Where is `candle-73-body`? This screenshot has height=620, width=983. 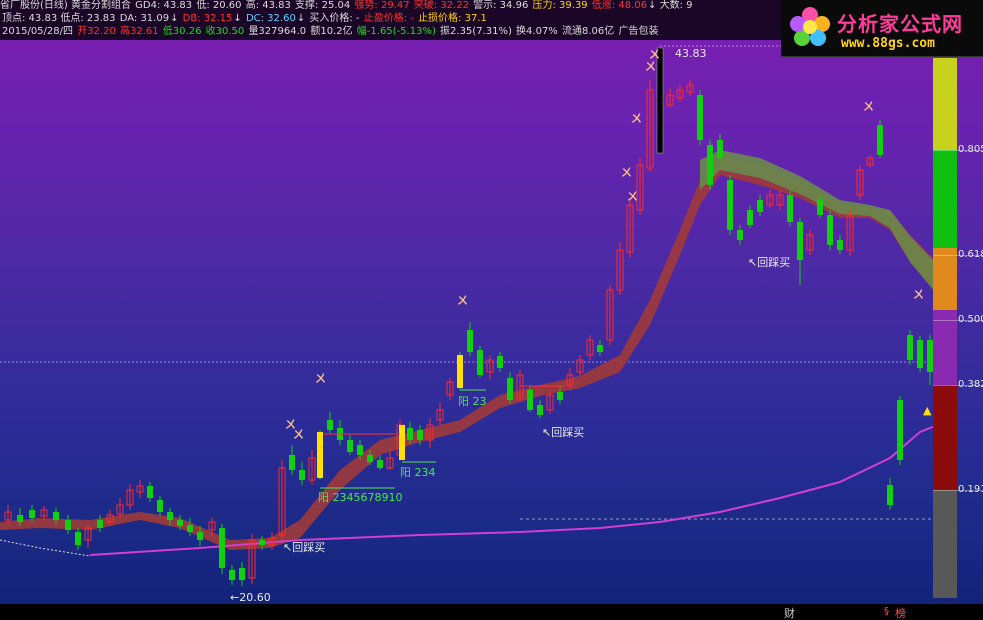
candle-73-body is located at coordinates (750, 217).